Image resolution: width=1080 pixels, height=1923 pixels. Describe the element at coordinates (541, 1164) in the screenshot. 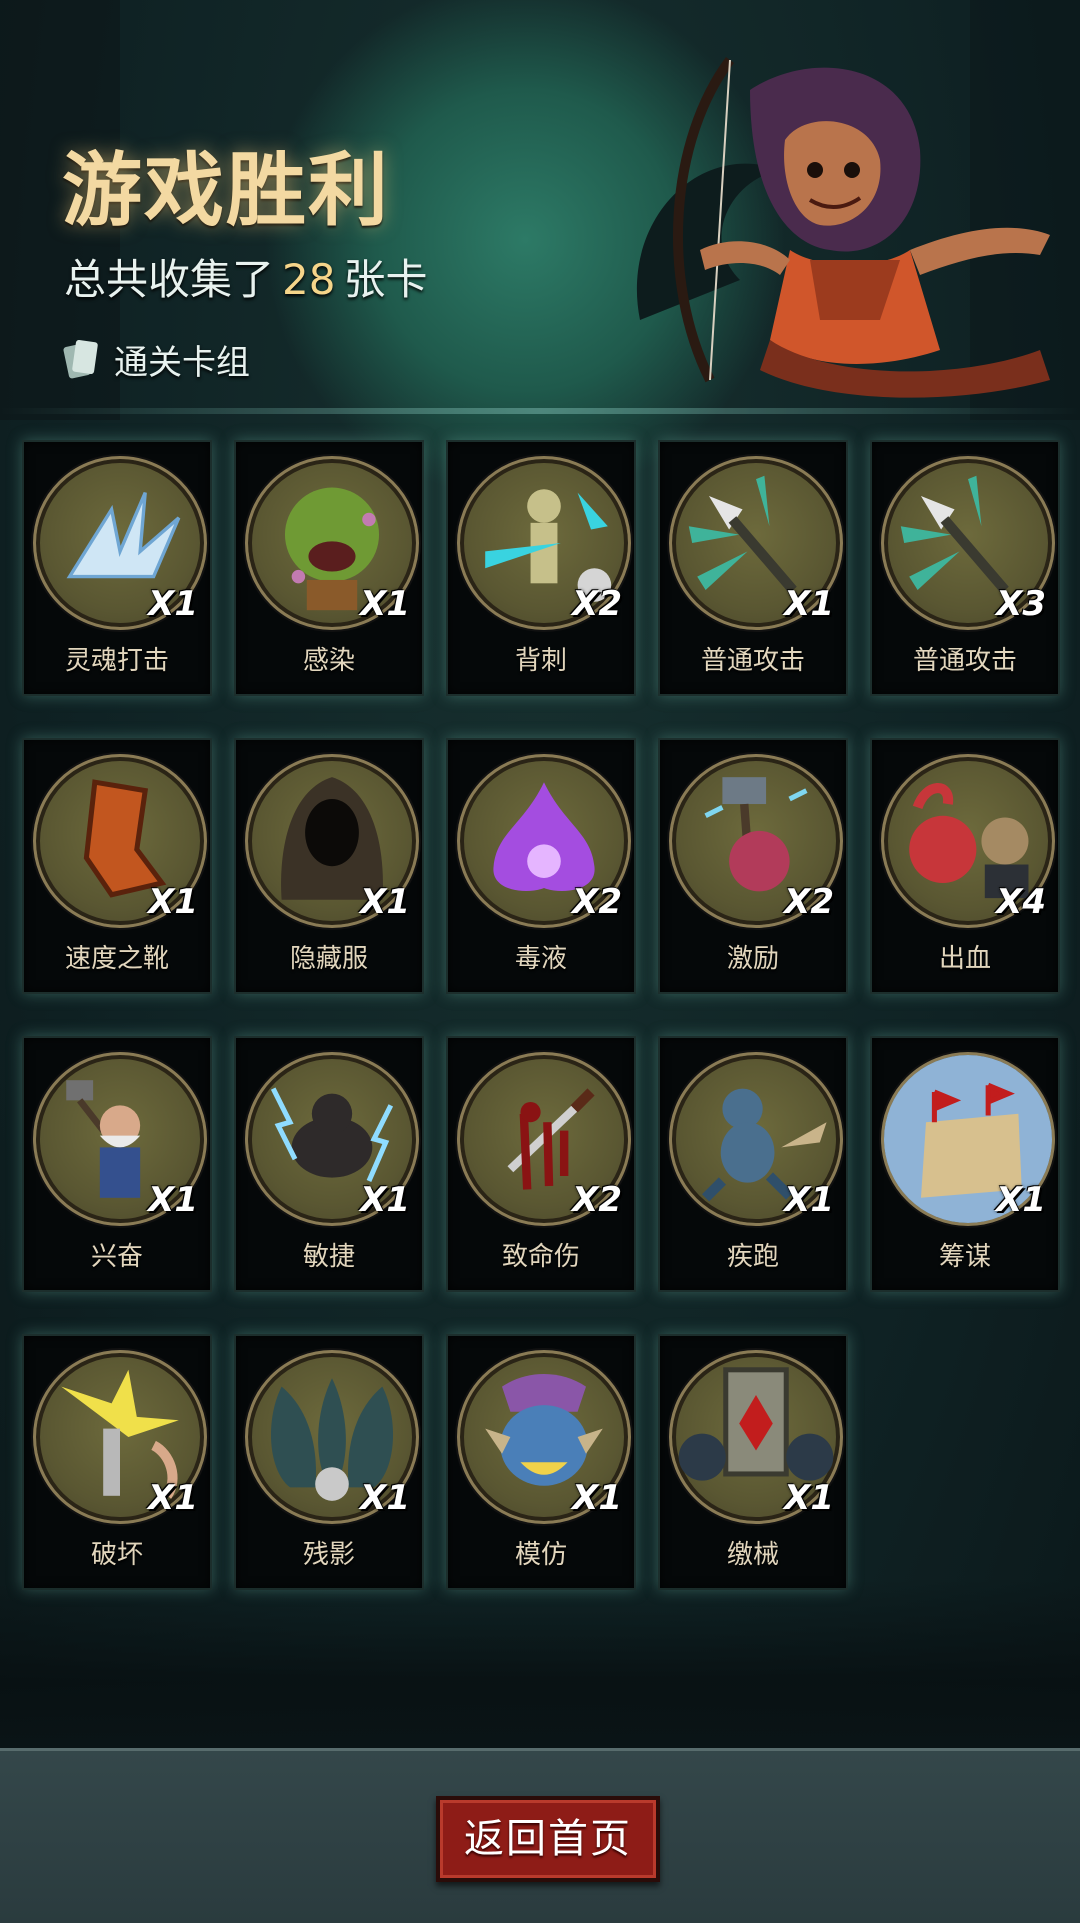

I see `card-item: X2 致命伤` at that location.